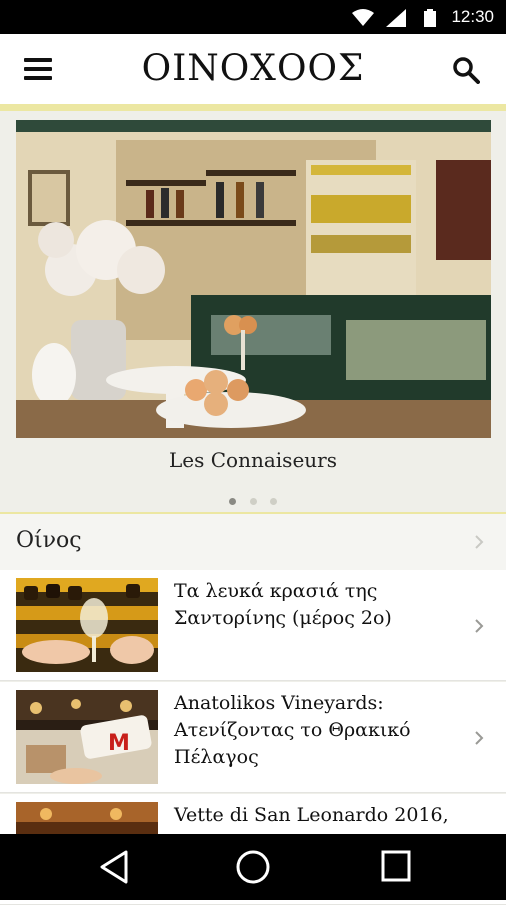  Describe the element at coordinates (114, 867) in the screenshot. I see `back-icon` at that location.